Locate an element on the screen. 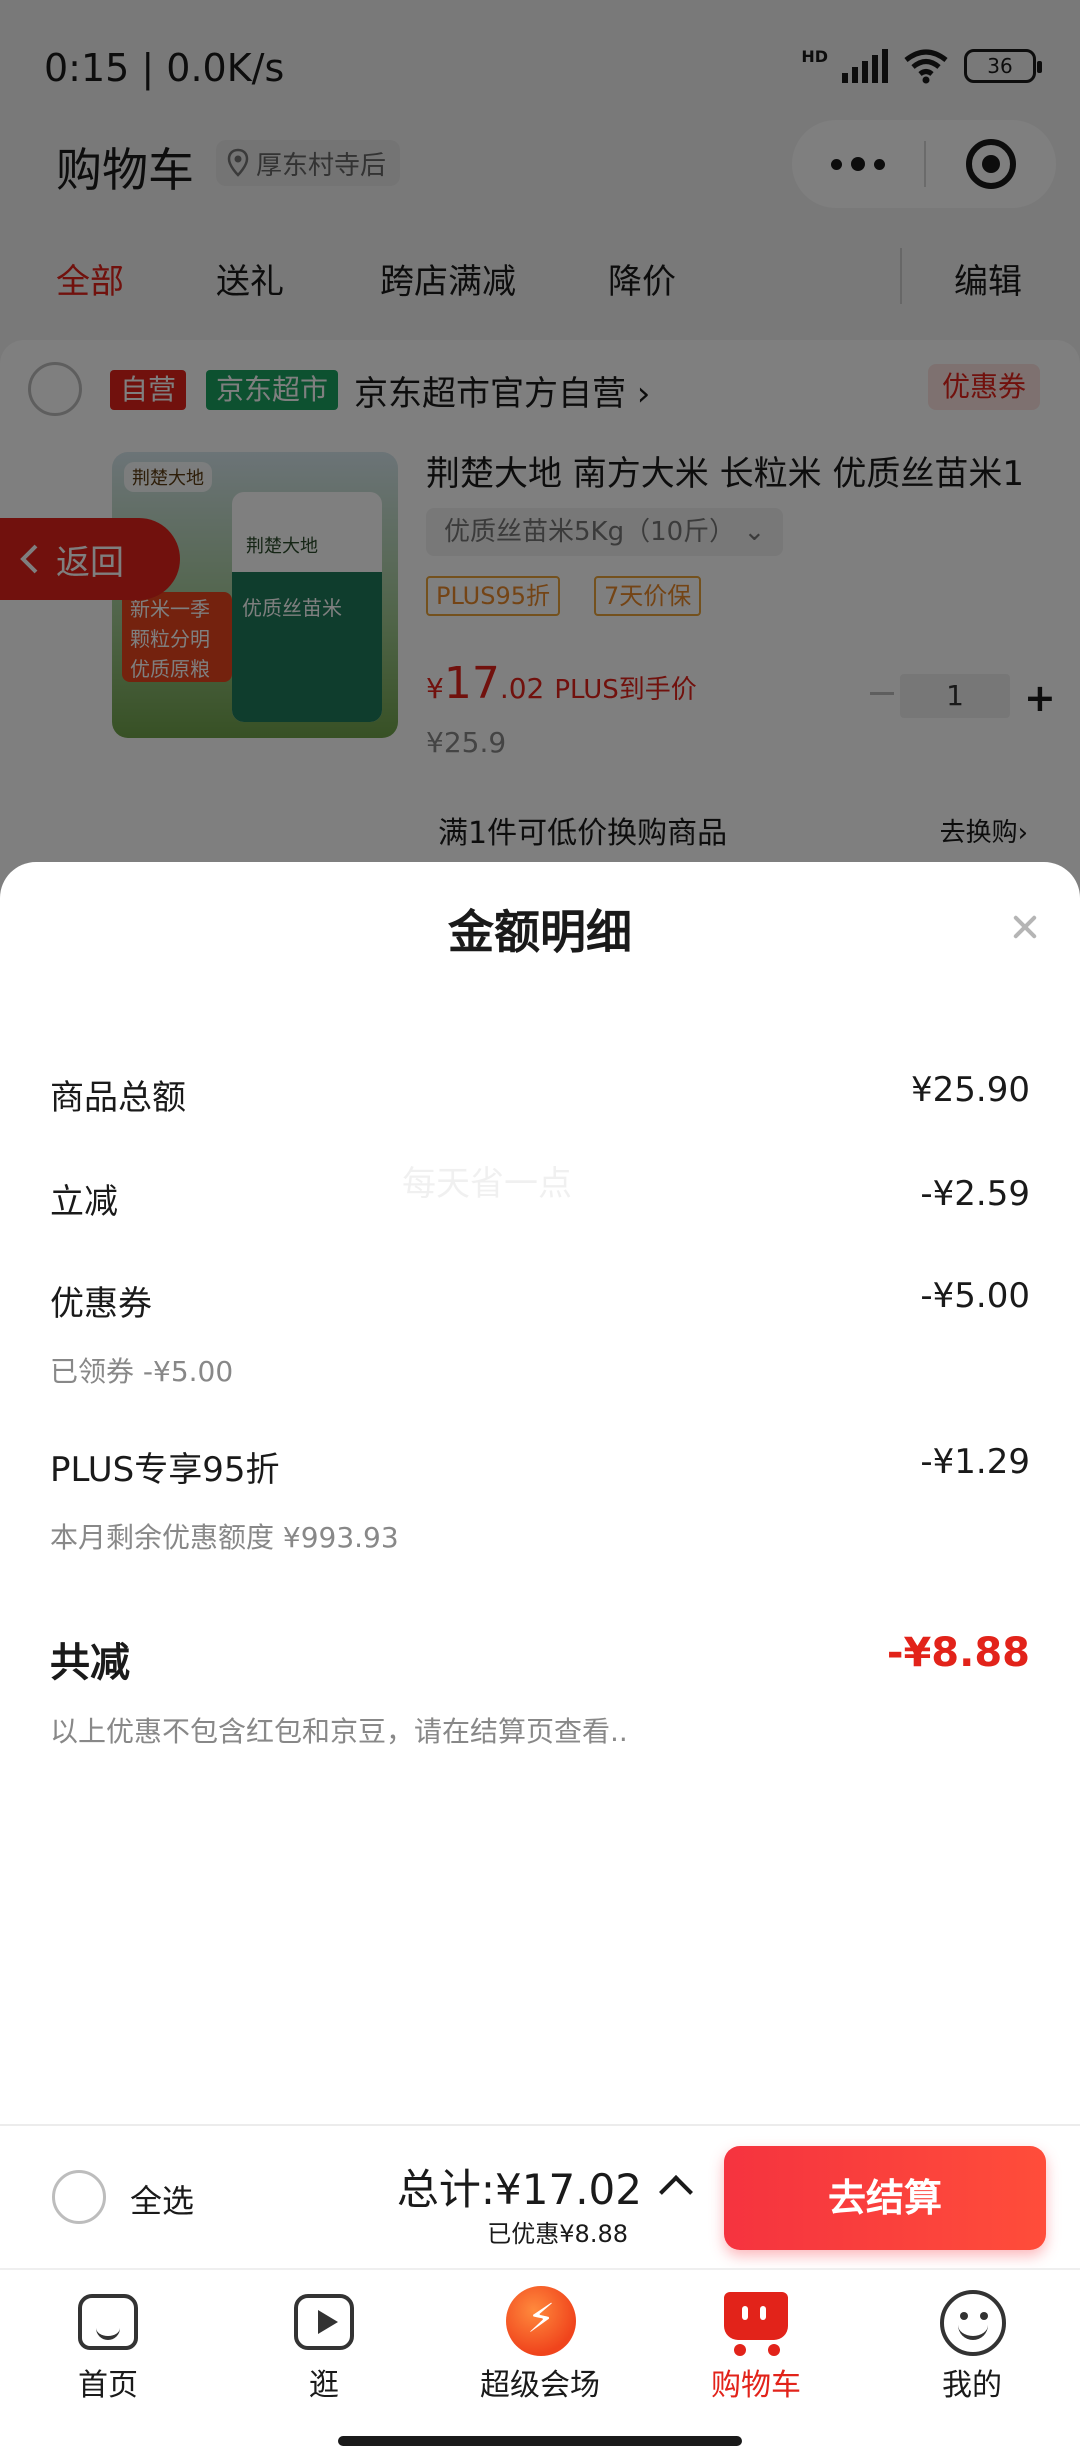  total-discount-label: 共减 is located at coordinates (90, 1663).